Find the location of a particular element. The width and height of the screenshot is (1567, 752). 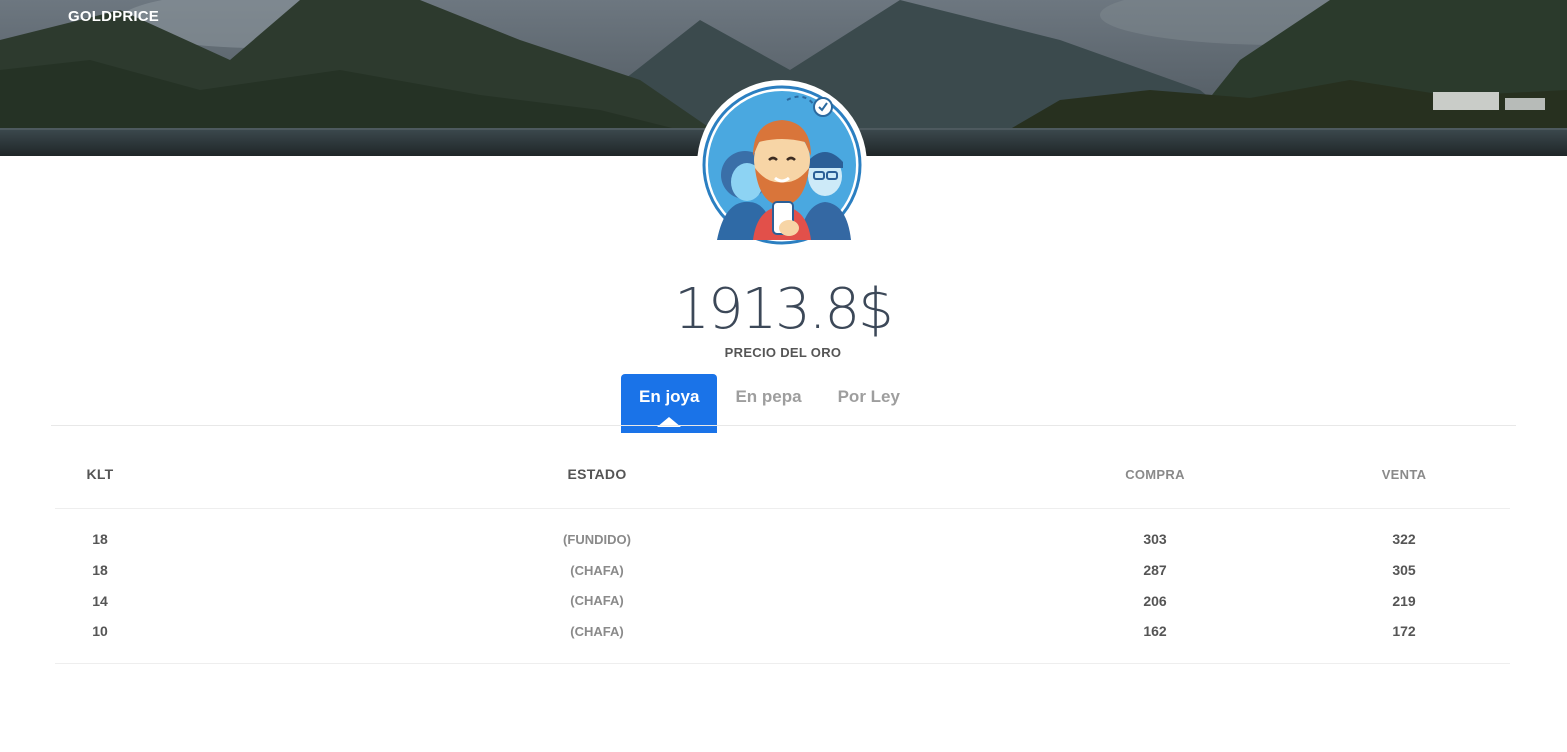

header-venta: VENTA is located at coordinates (1404, 474).